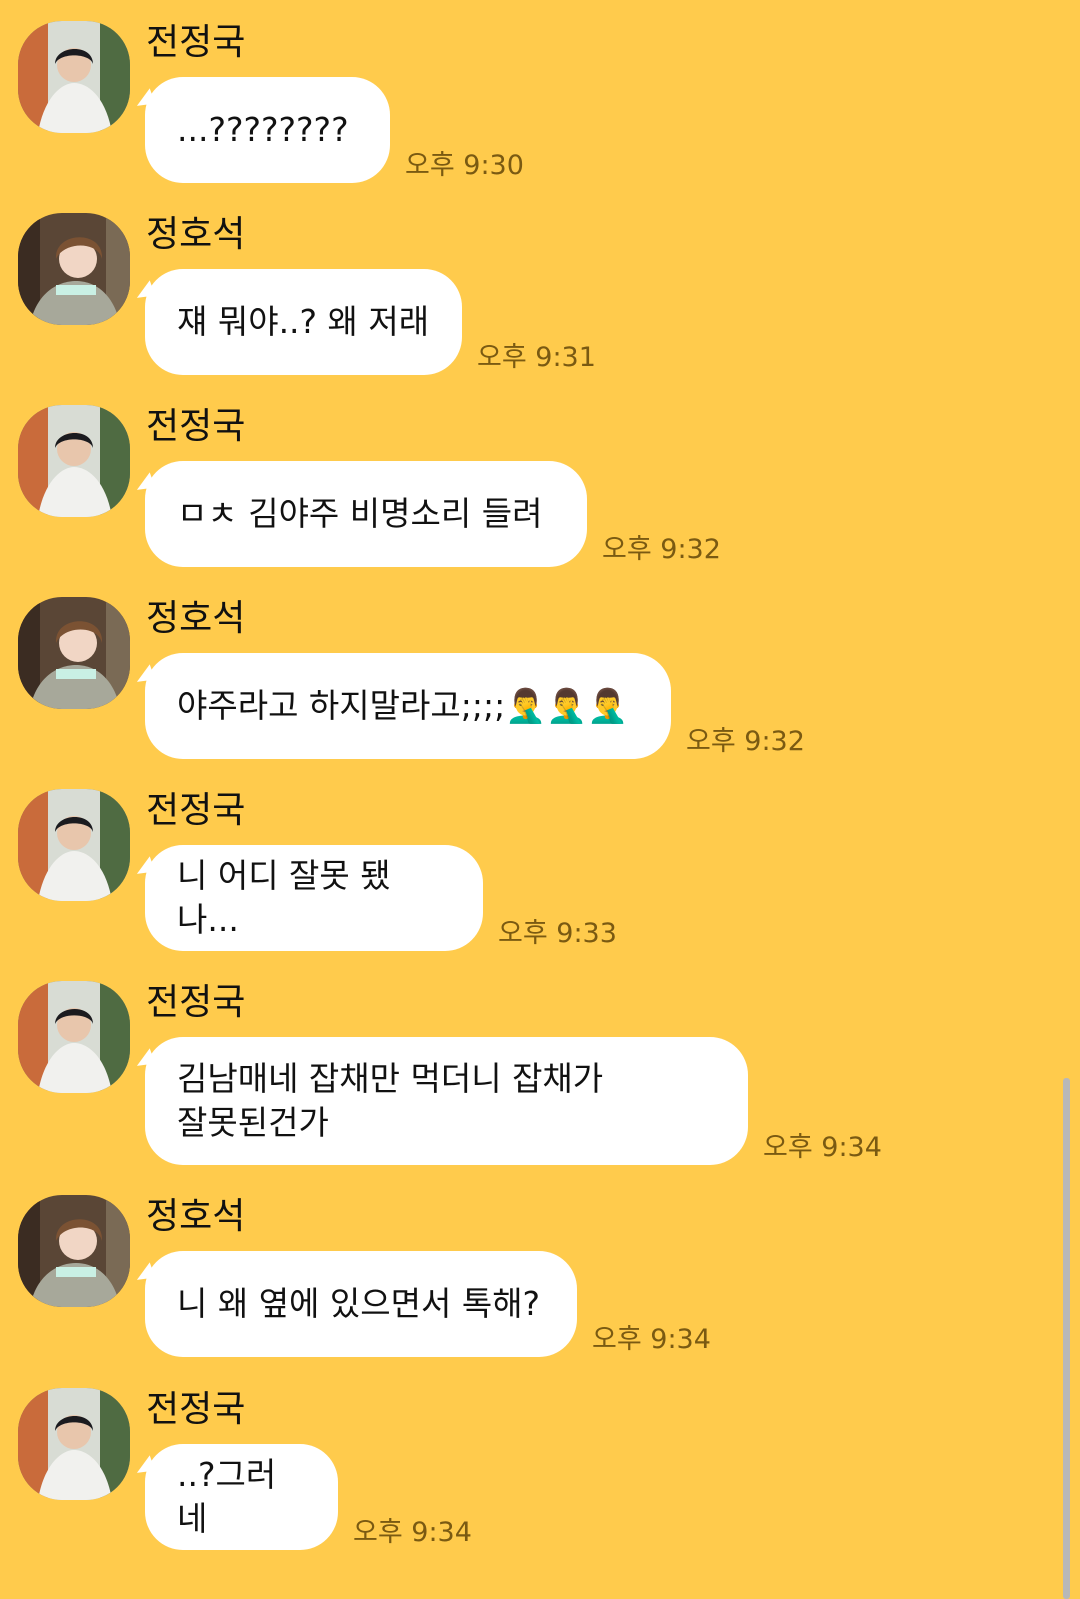 This screenshot has height=1599, width=1080. Describe the element at coordinates (390, 1100) in the screenshot. I see `message-text: 김남매네 잡채만 먹더니 잡채가 잘못된건가` at that location.